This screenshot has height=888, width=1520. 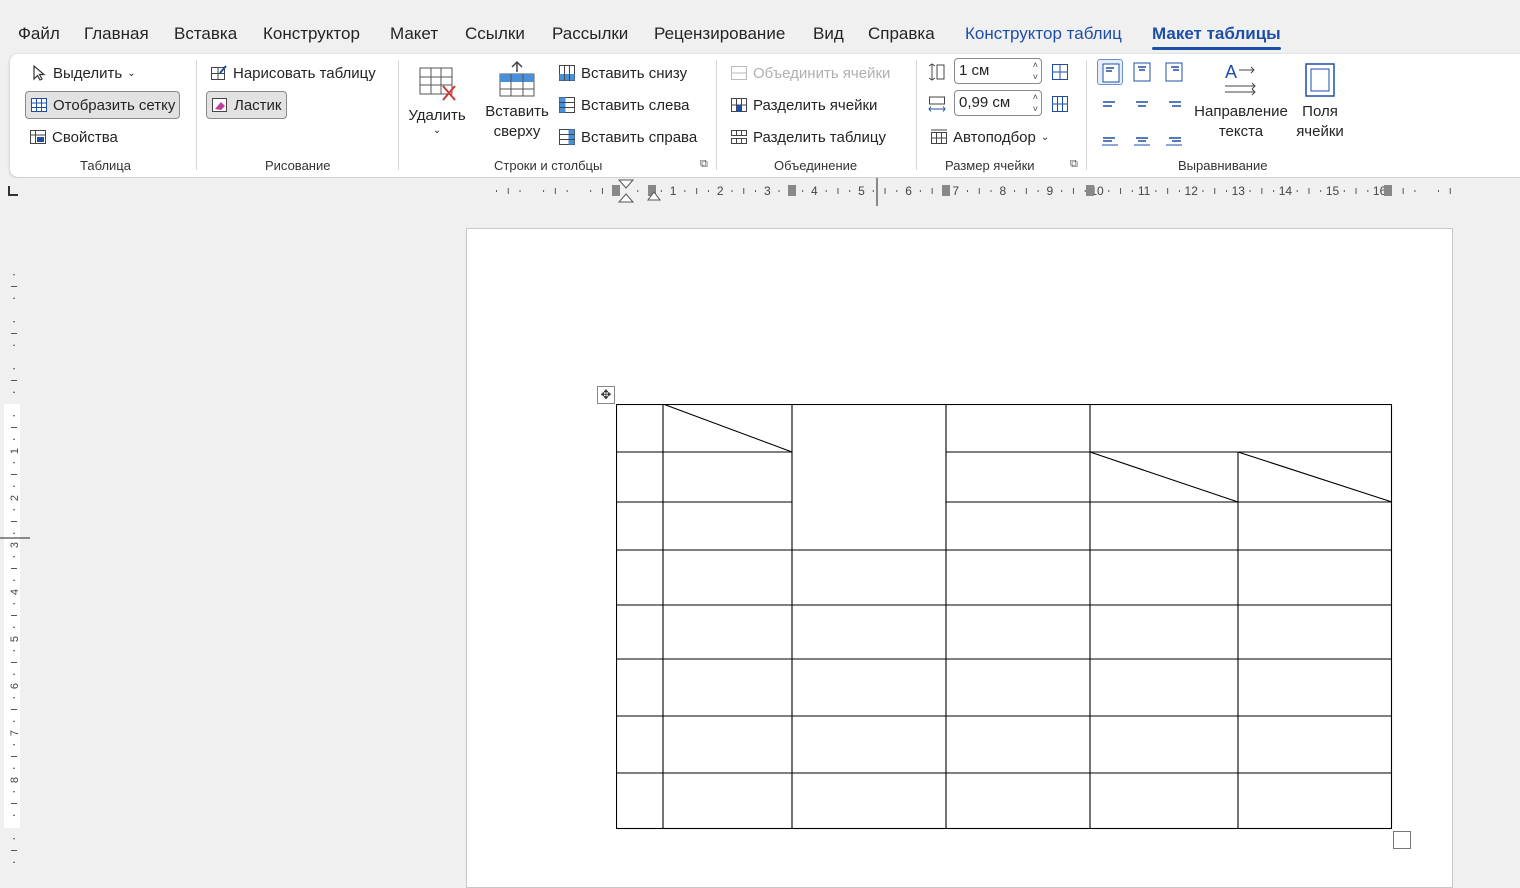 I want to click on table-move-handle-icon: ✥, so click(x=606, y=395).